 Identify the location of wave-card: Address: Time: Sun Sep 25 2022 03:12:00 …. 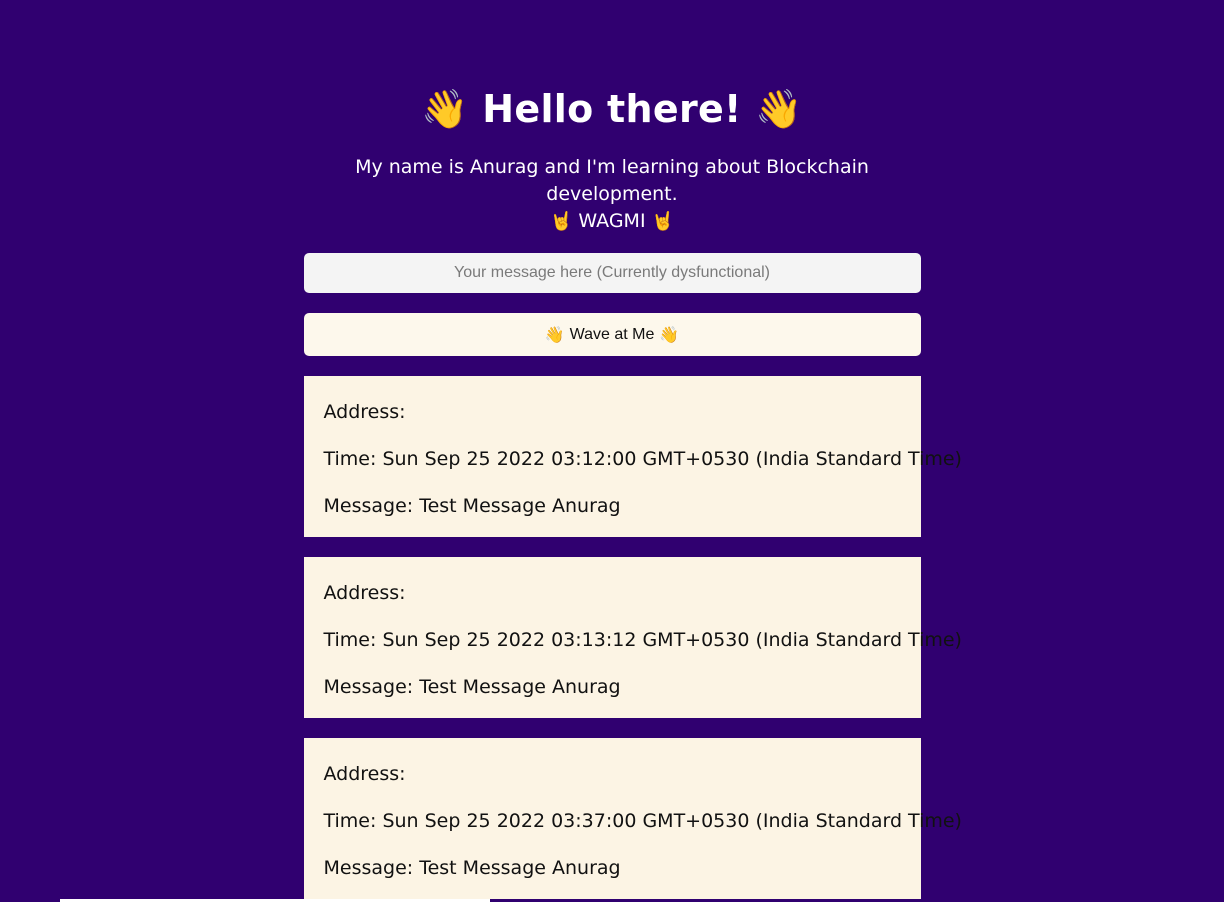
(632, 456).